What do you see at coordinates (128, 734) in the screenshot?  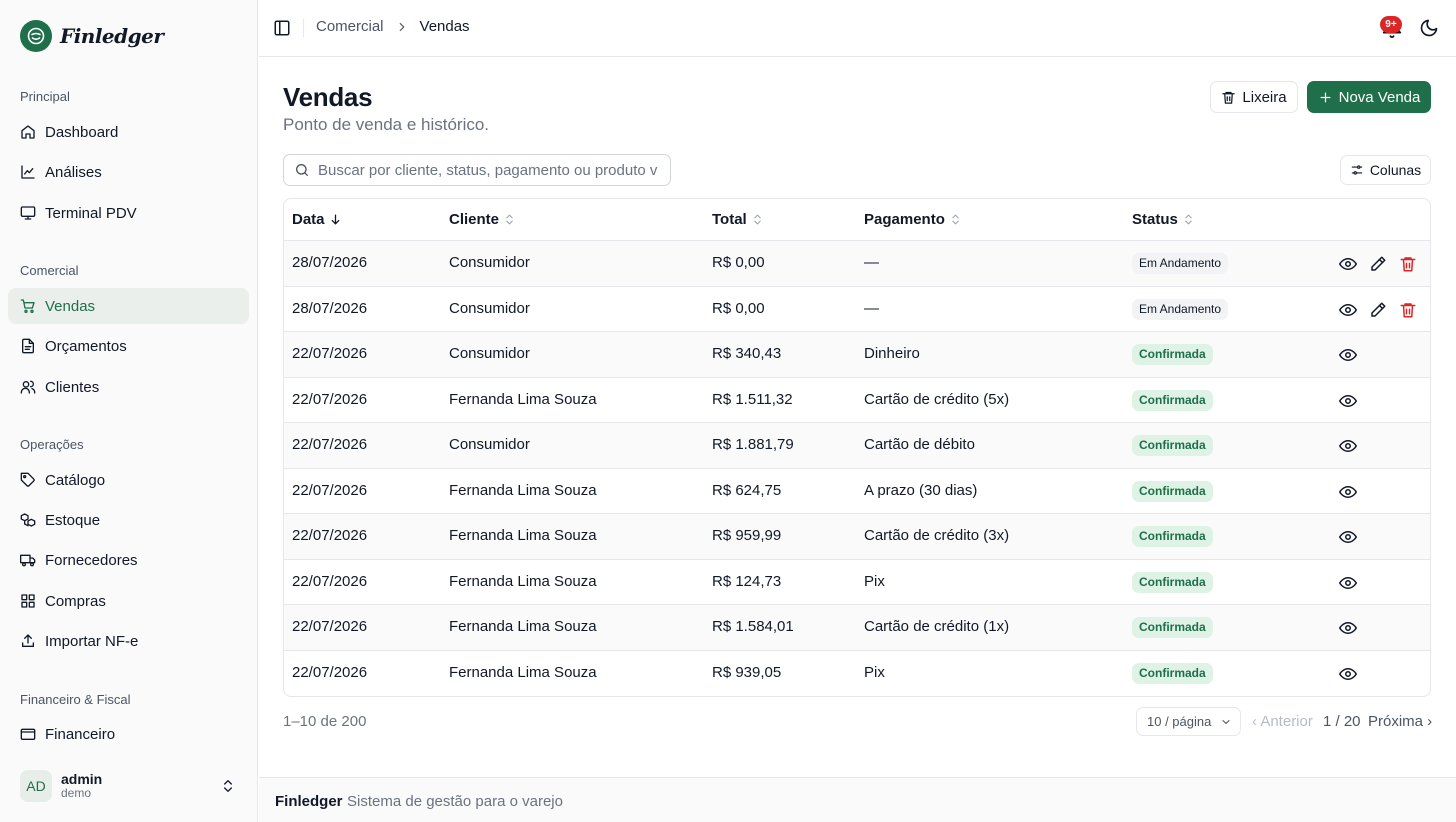 I see `sidebar-item-financeiro: Financeiro` at bounding box center [128, 734].